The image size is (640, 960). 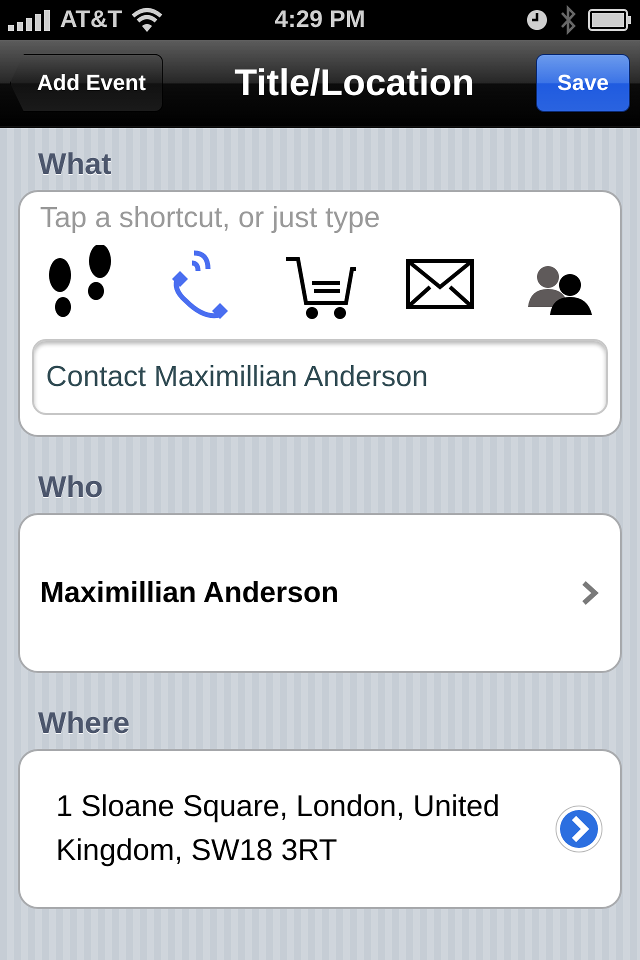 I want to click on status-time: 4:29 PM, so click(x=320, y=20).